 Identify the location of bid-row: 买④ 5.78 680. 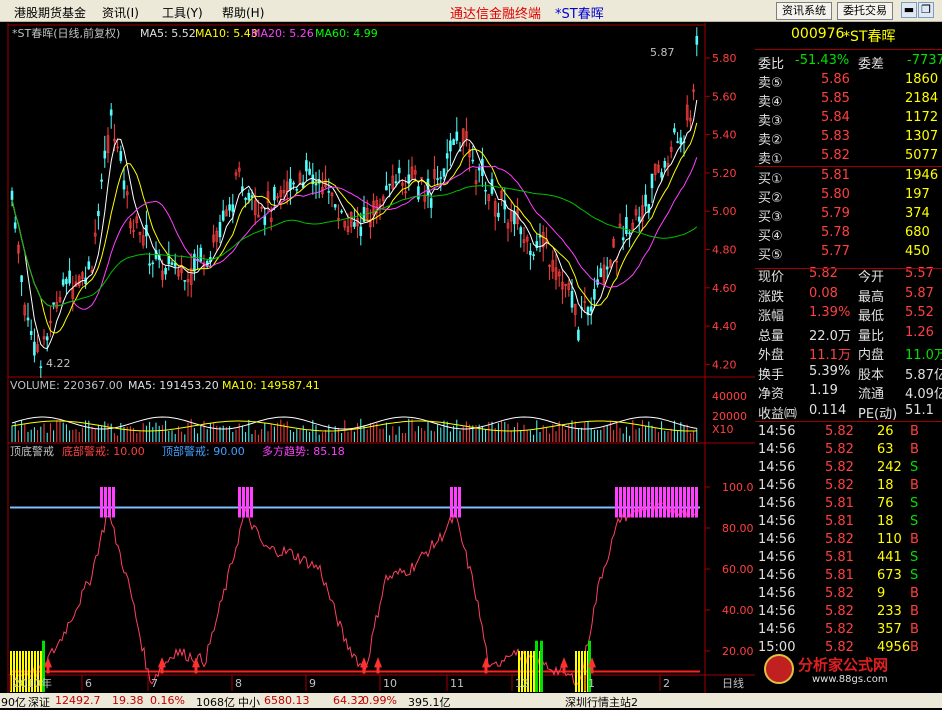
(844, 234).